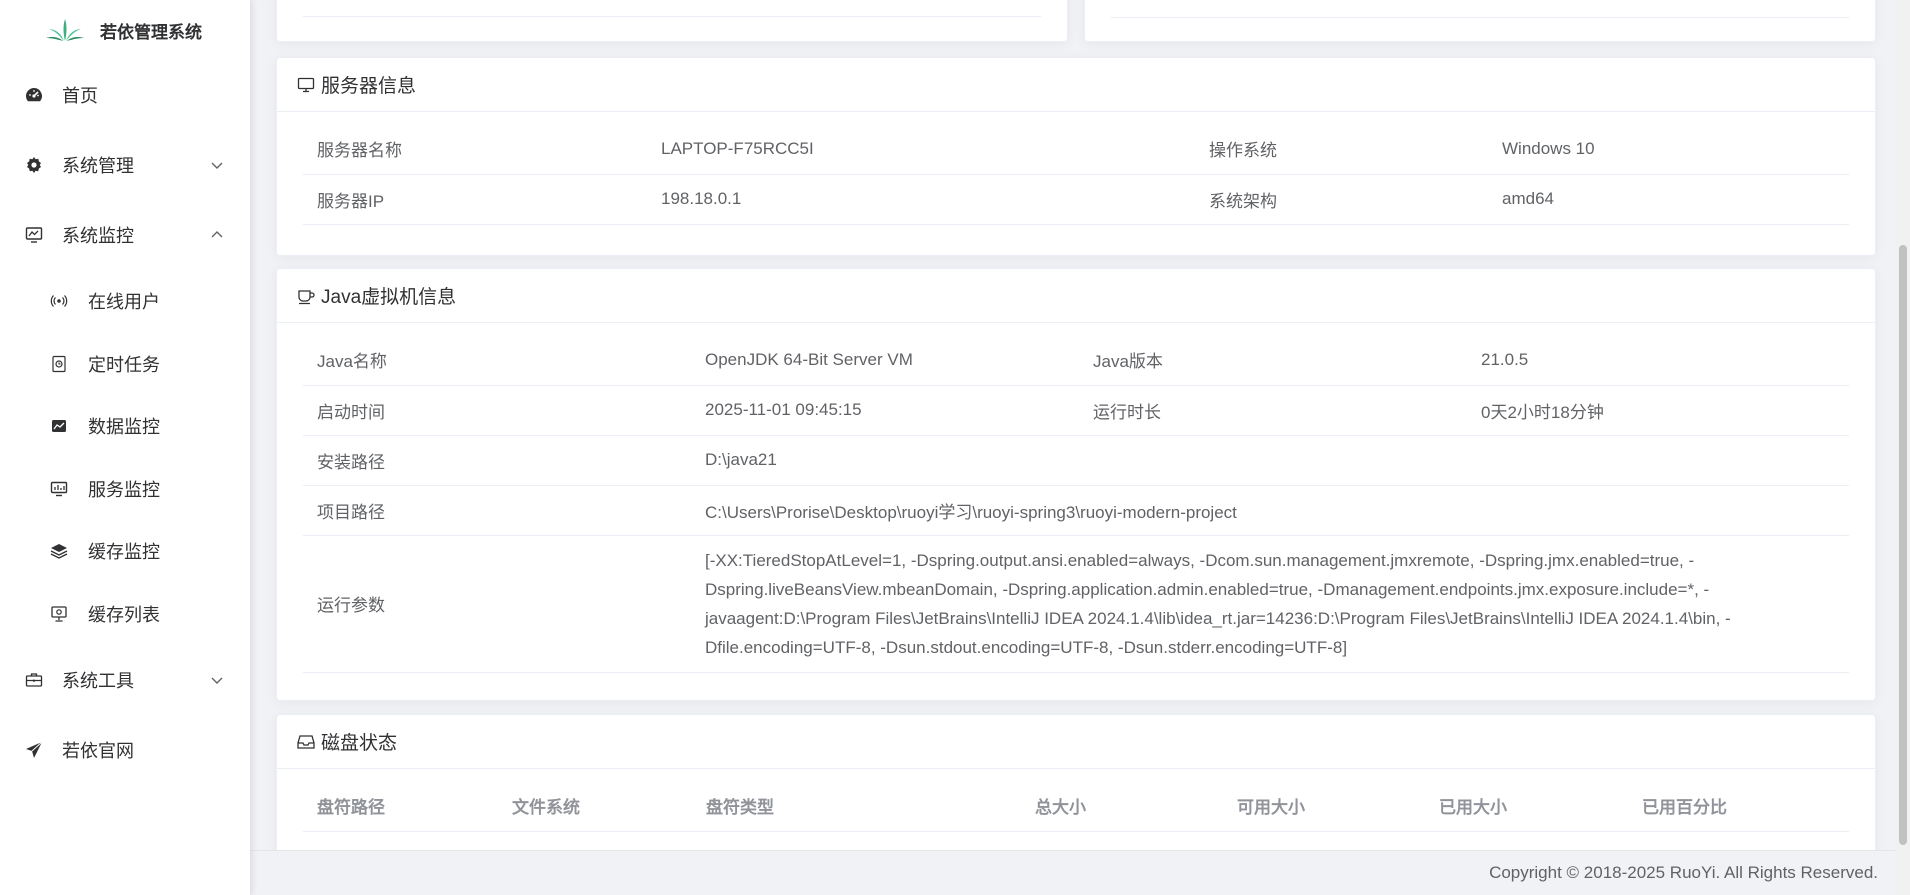 Image resolution: width=1910 pixels, height=895 pixels. I want to click on sidebar-item-monitor: 系统监控, so click(125, 235).